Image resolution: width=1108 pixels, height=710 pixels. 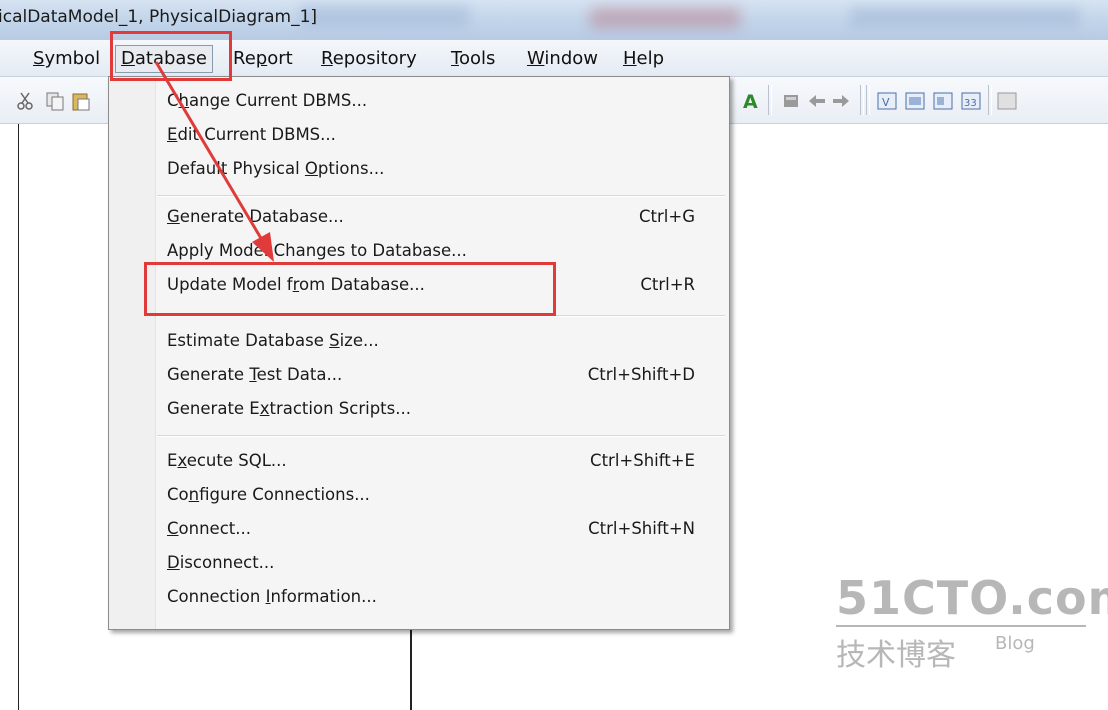 What do you see at coordinates (943, 101) in the screenshot?
I see `view-3-icon` at bounding box center [943, 101].